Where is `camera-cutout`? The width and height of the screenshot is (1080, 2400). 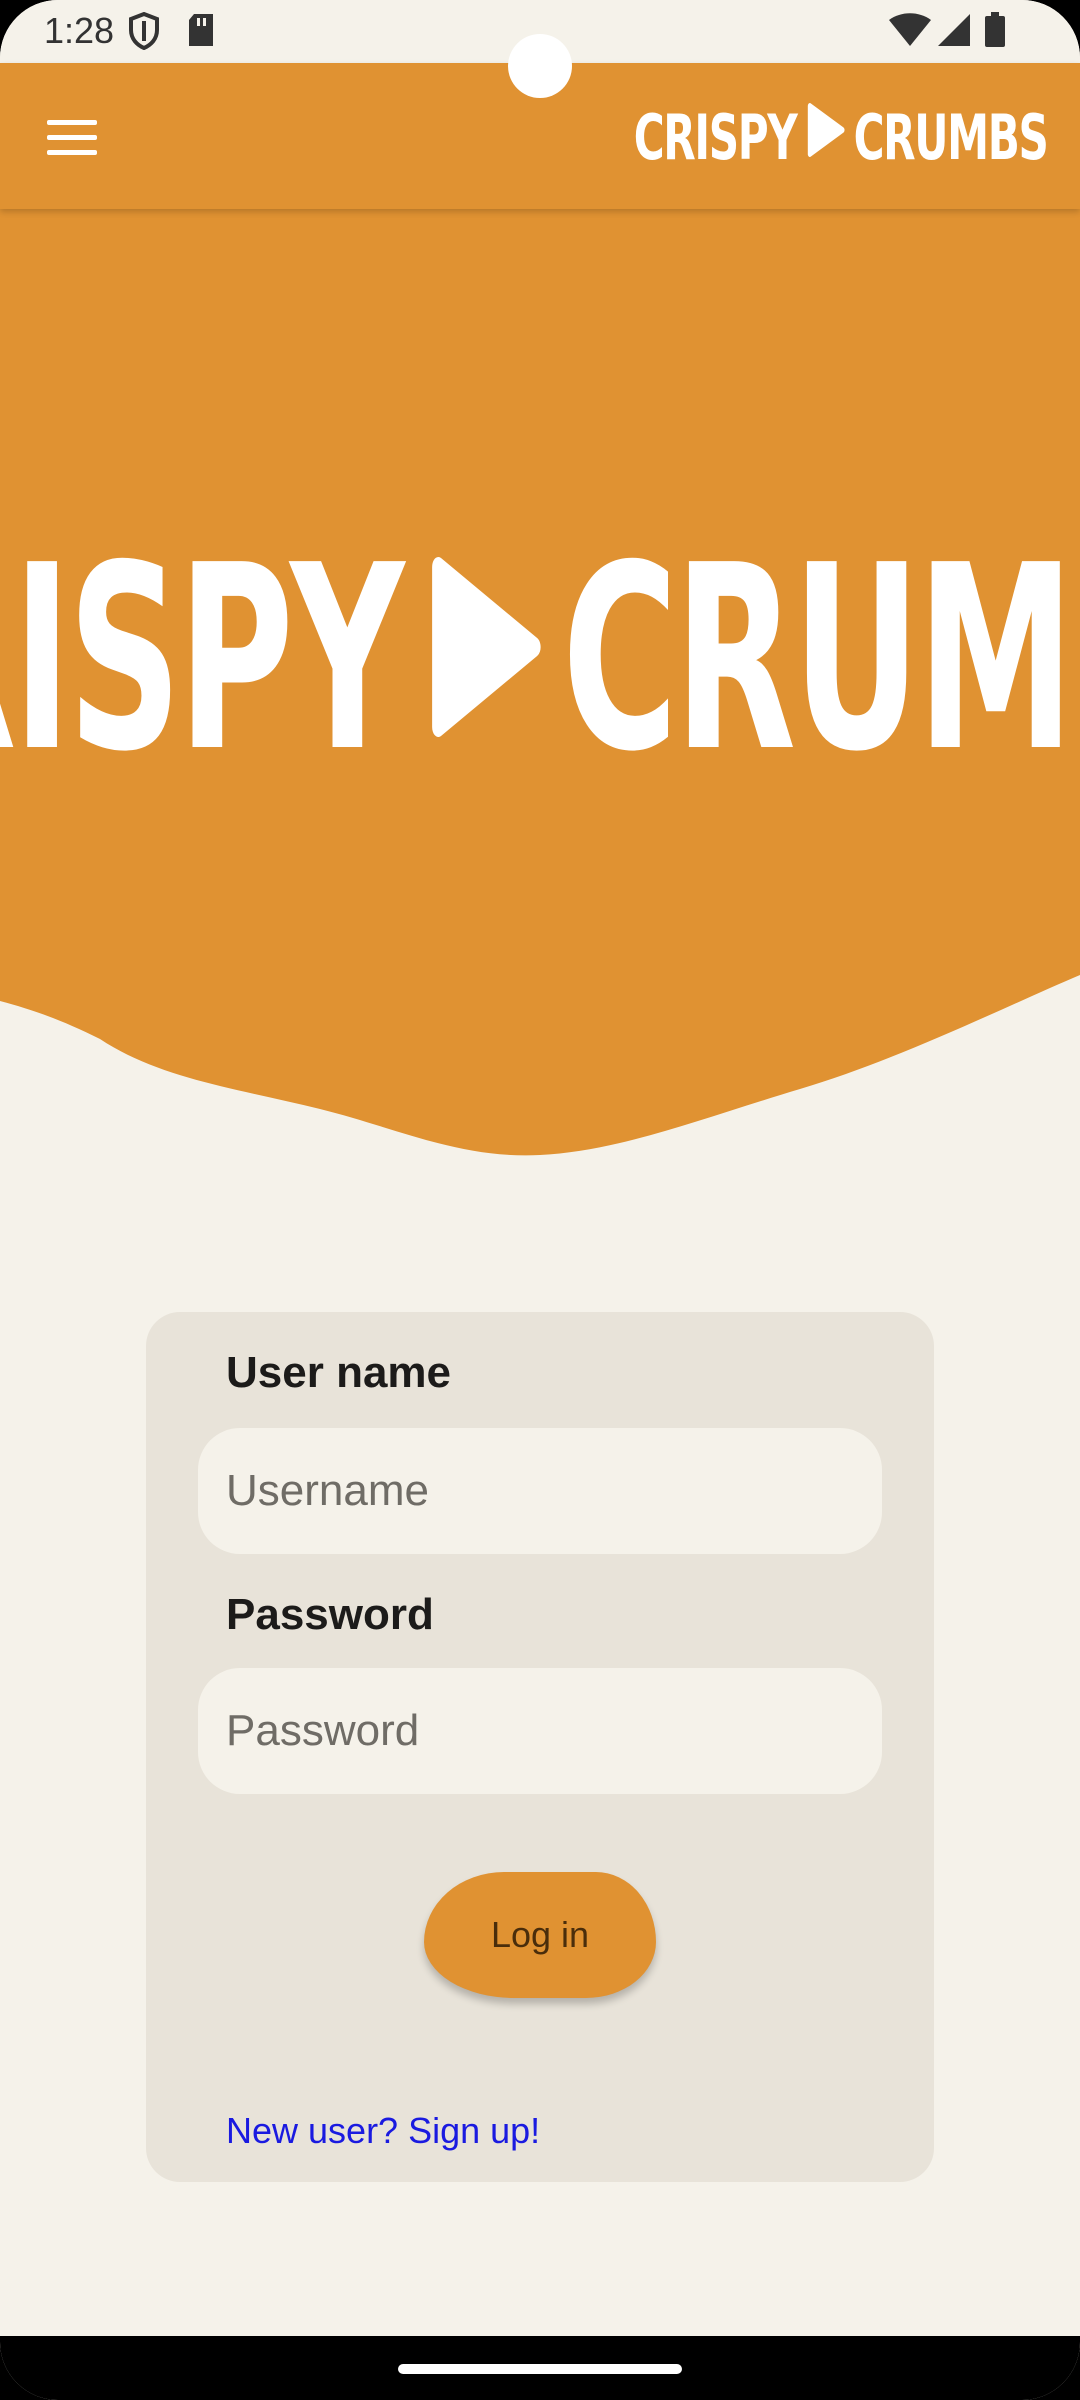 camera-cutout is located at coordinates (540, 66).